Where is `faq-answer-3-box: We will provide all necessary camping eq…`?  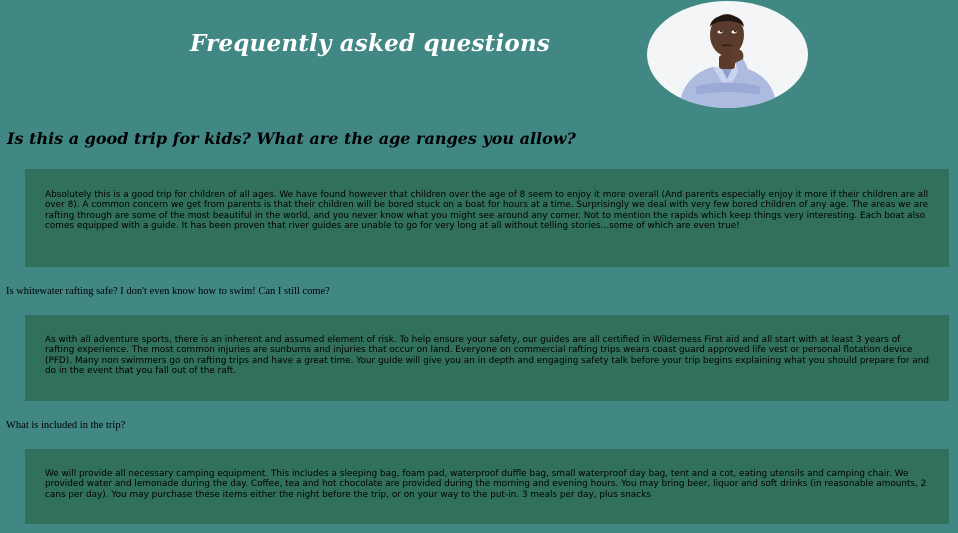
faq-answer-3-box: We will provide all necessary camping eq… is located at coordinates (487, 486).